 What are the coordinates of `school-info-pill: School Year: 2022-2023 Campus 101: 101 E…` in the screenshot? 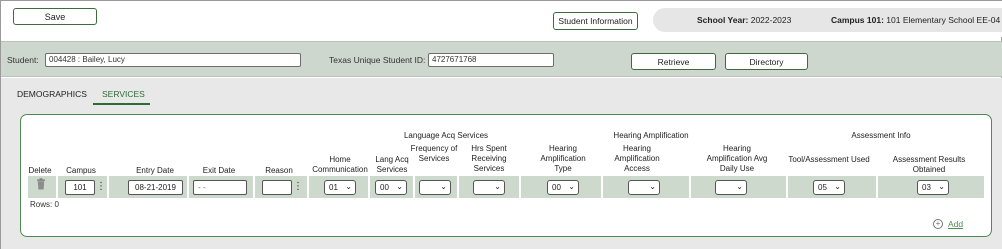 It's located at (827, 20).